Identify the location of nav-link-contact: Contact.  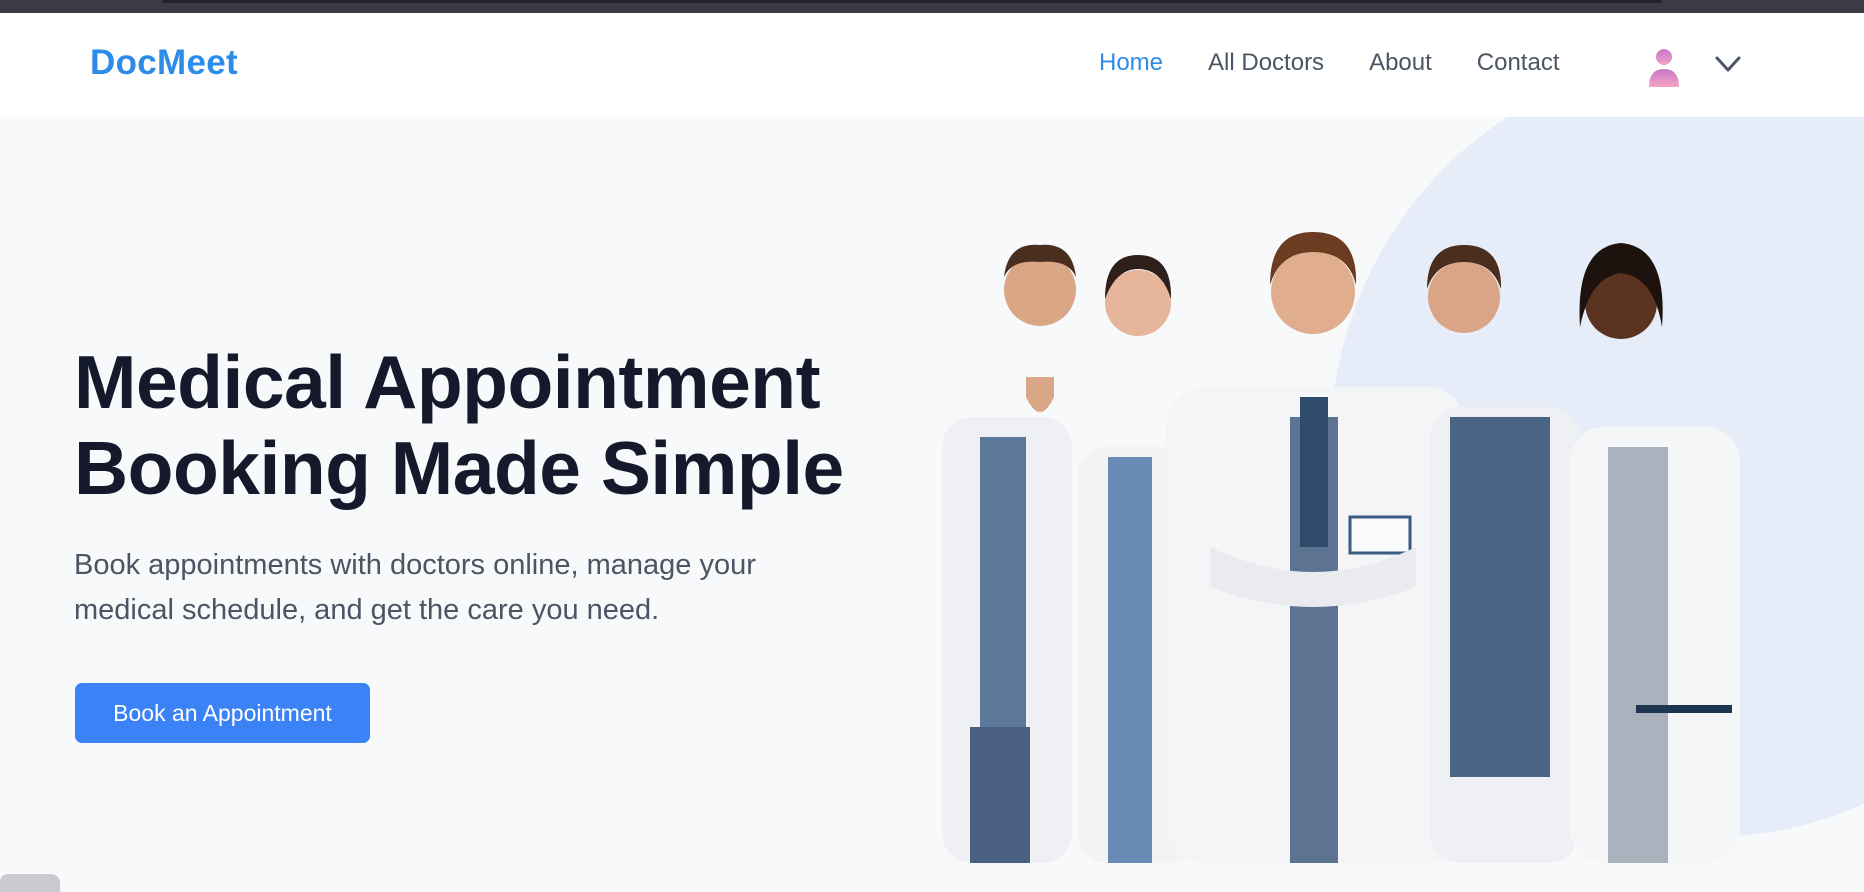
(1518, 63).